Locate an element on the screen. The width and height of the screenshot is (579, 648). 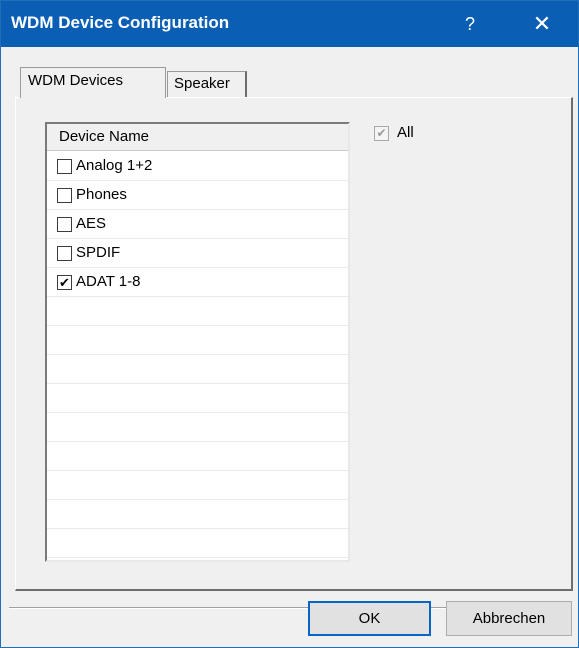
device-row-adat-1-8: ✔ ADAT 1-8 is located at coordinates (197, 282).